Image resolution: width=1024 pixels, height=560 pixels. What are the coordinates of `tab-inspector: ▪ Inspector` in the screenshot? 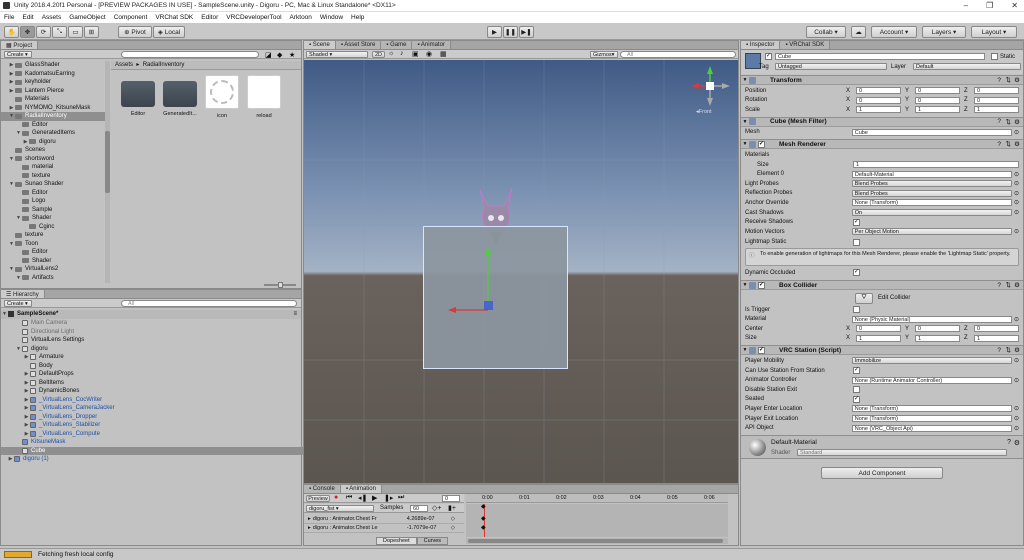 It's located at (761, 45).